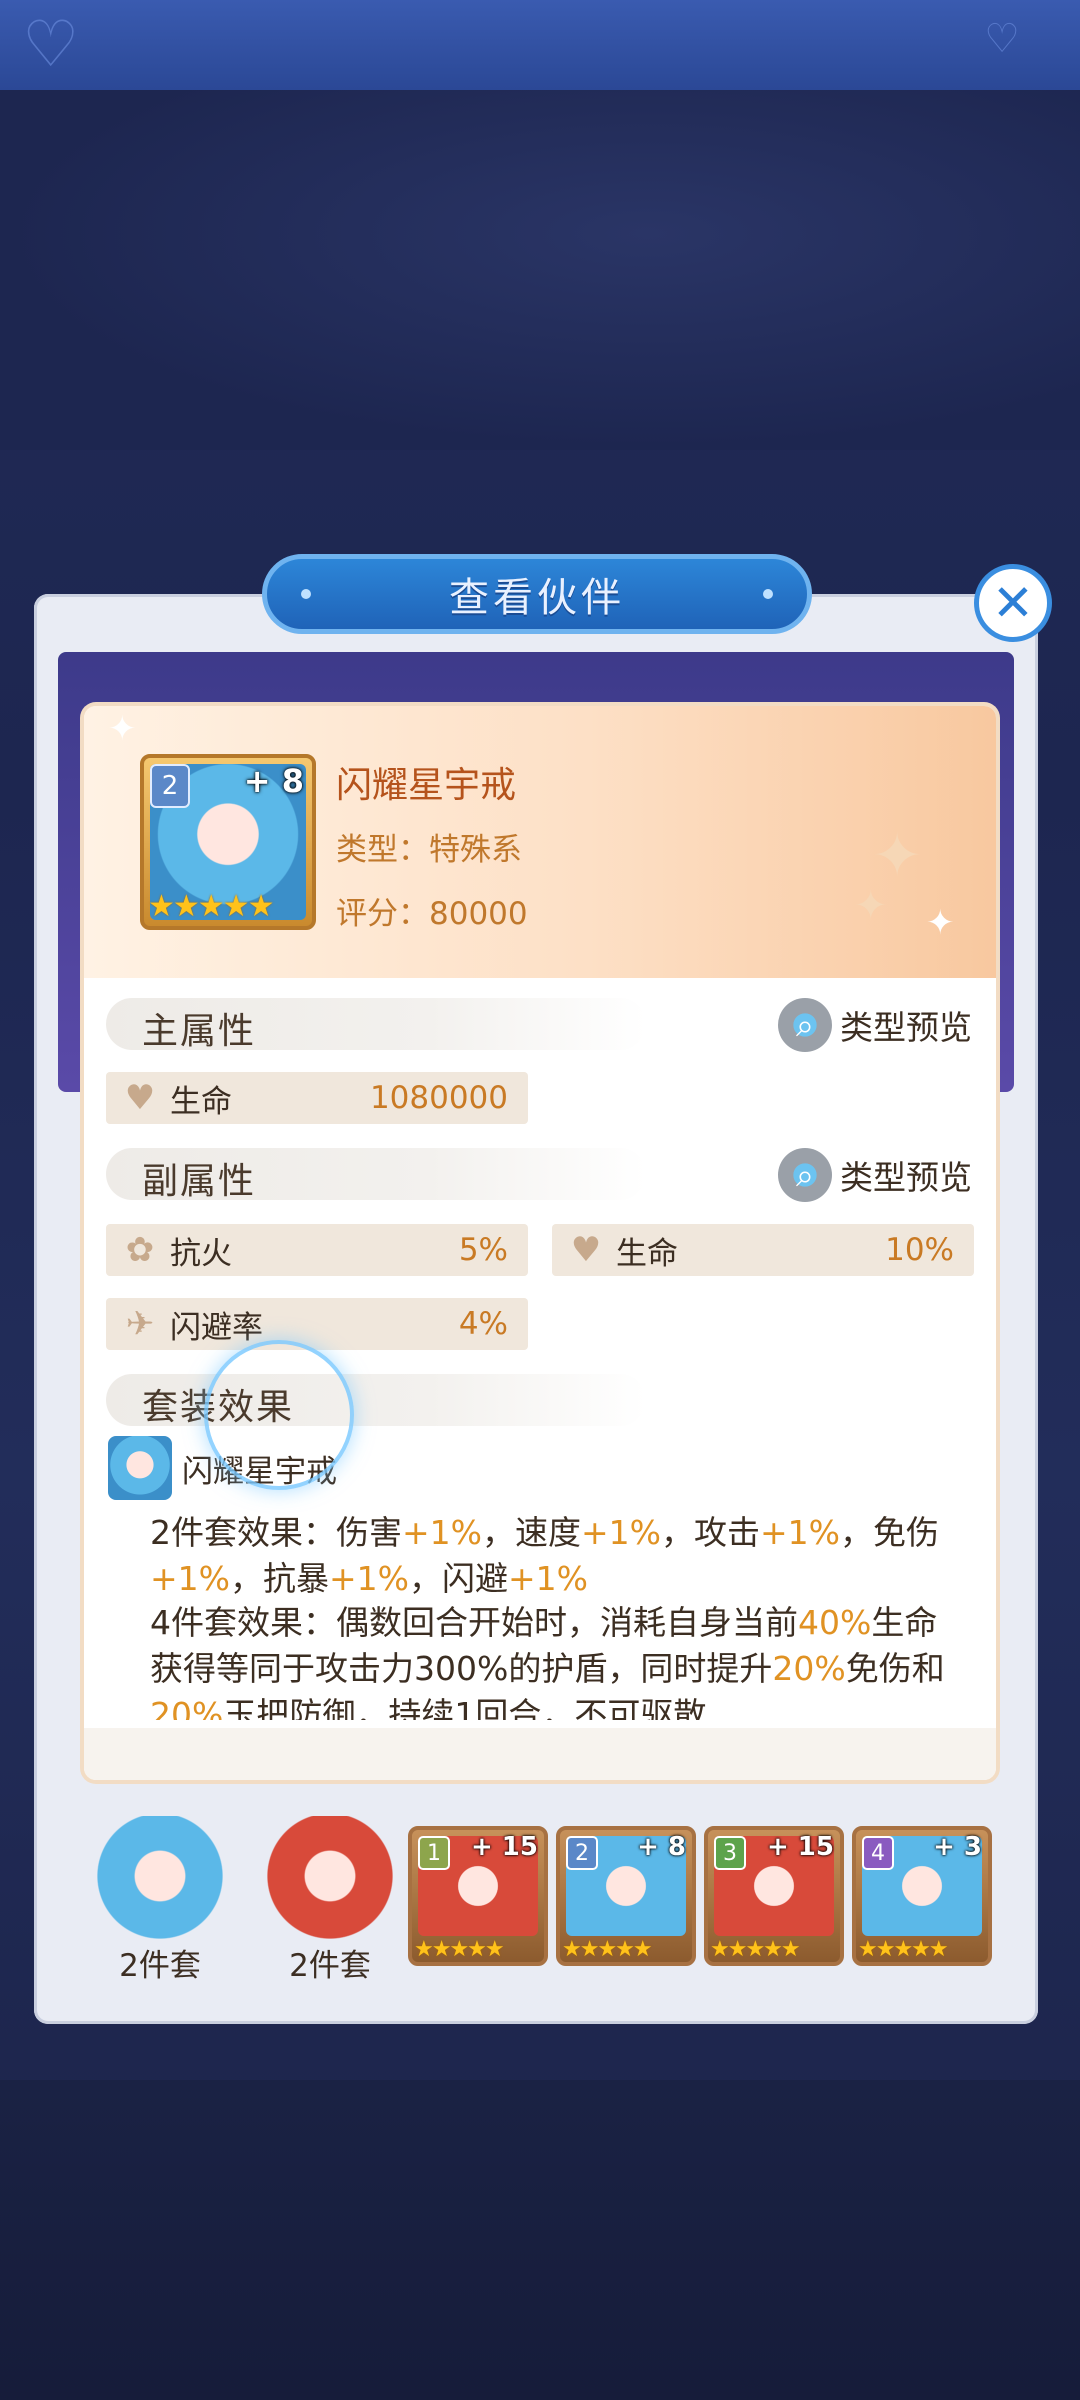 This screenshot has width=1080, height=2400. I want to click on stat-label: 抗火, so click(201, 1253).